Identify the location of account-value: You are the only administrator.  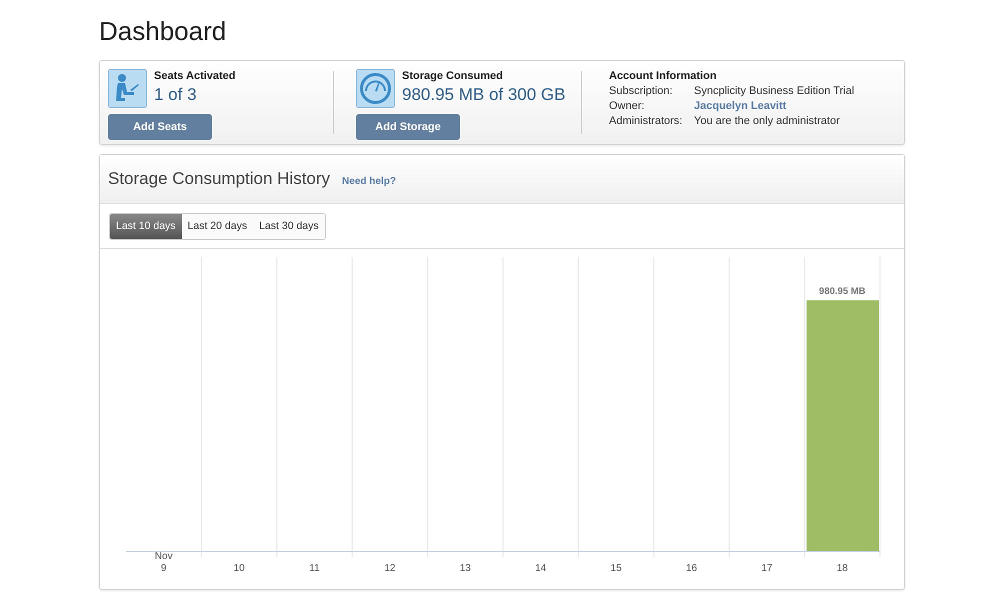
(767, 121).